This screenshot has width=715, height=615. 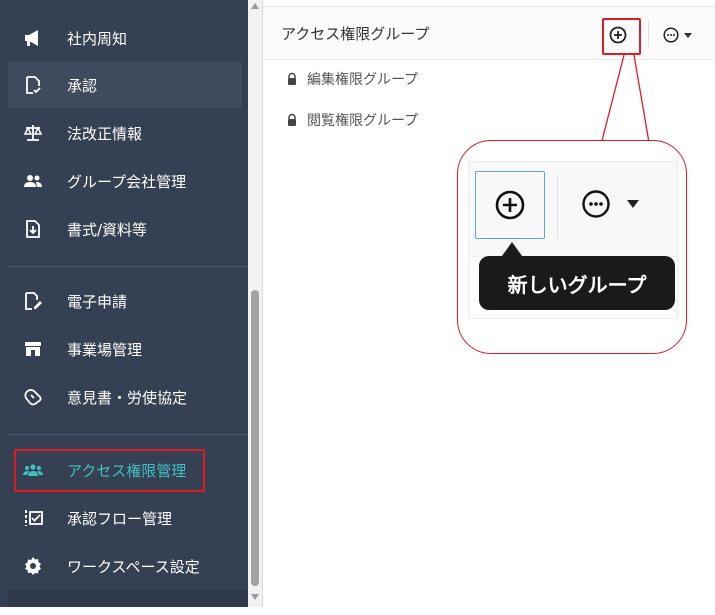 I want to click on group-item-label: 編集権限グループ, so click(x=363, y=80).